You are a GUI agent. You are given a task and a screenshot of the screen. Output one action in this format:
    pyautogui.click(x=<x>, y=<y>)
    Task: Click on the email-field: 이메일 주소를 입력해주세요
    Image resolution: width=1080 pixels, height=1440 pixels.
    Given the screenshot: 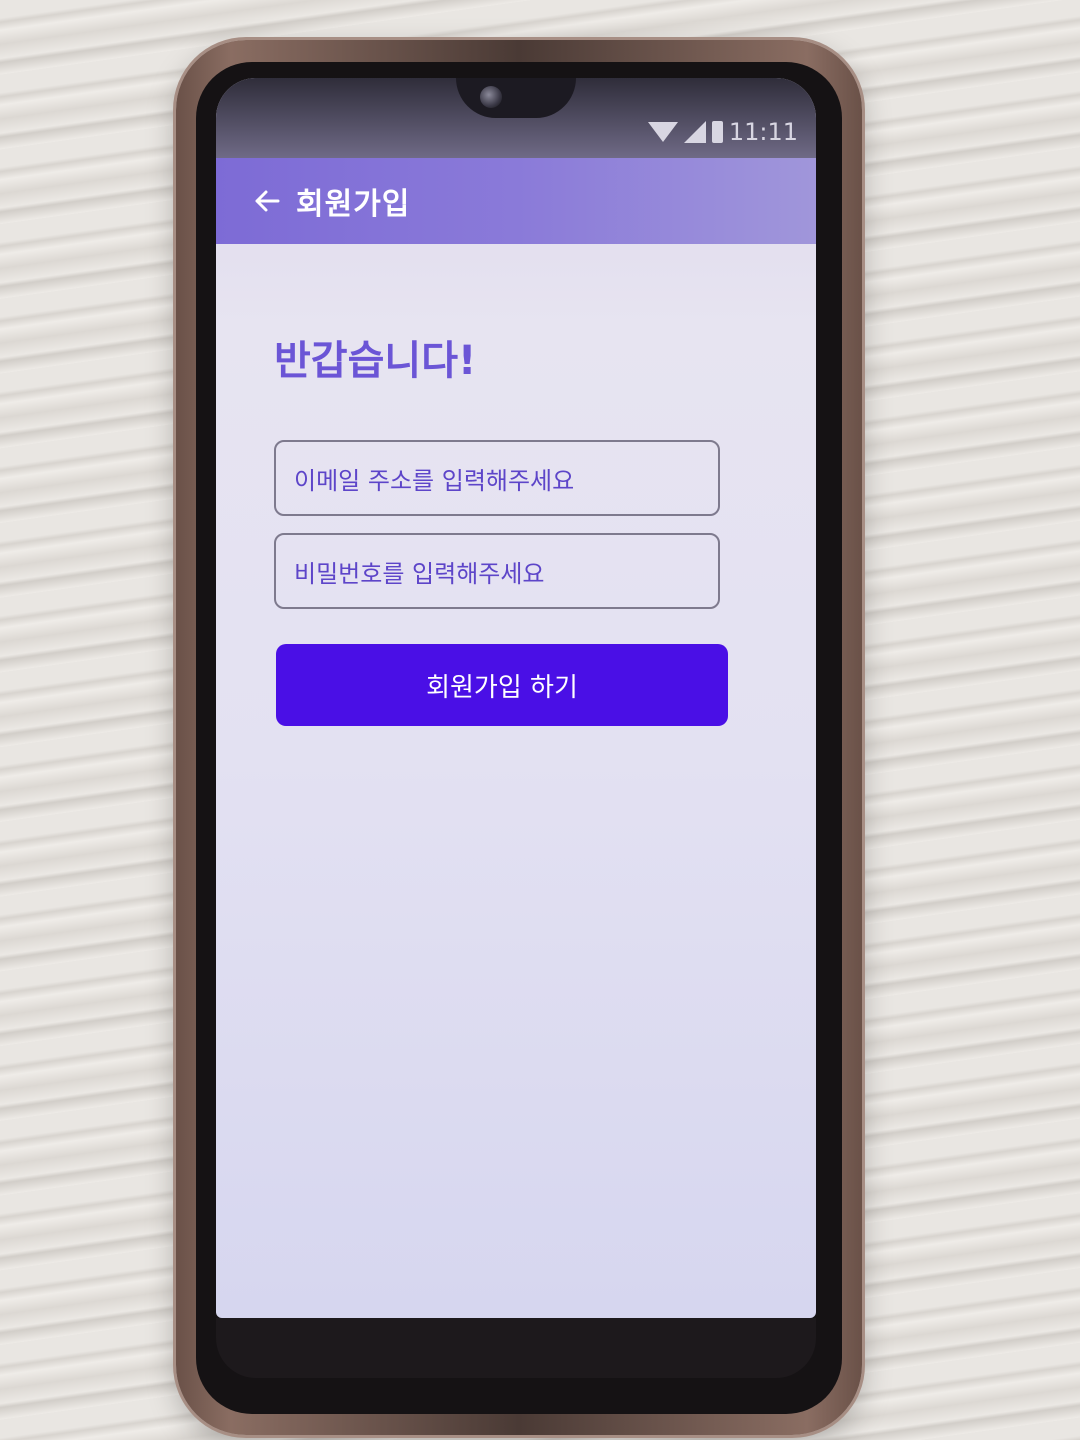 What is the action you would take?
    pyautogui.click(x=497, y=478)
    